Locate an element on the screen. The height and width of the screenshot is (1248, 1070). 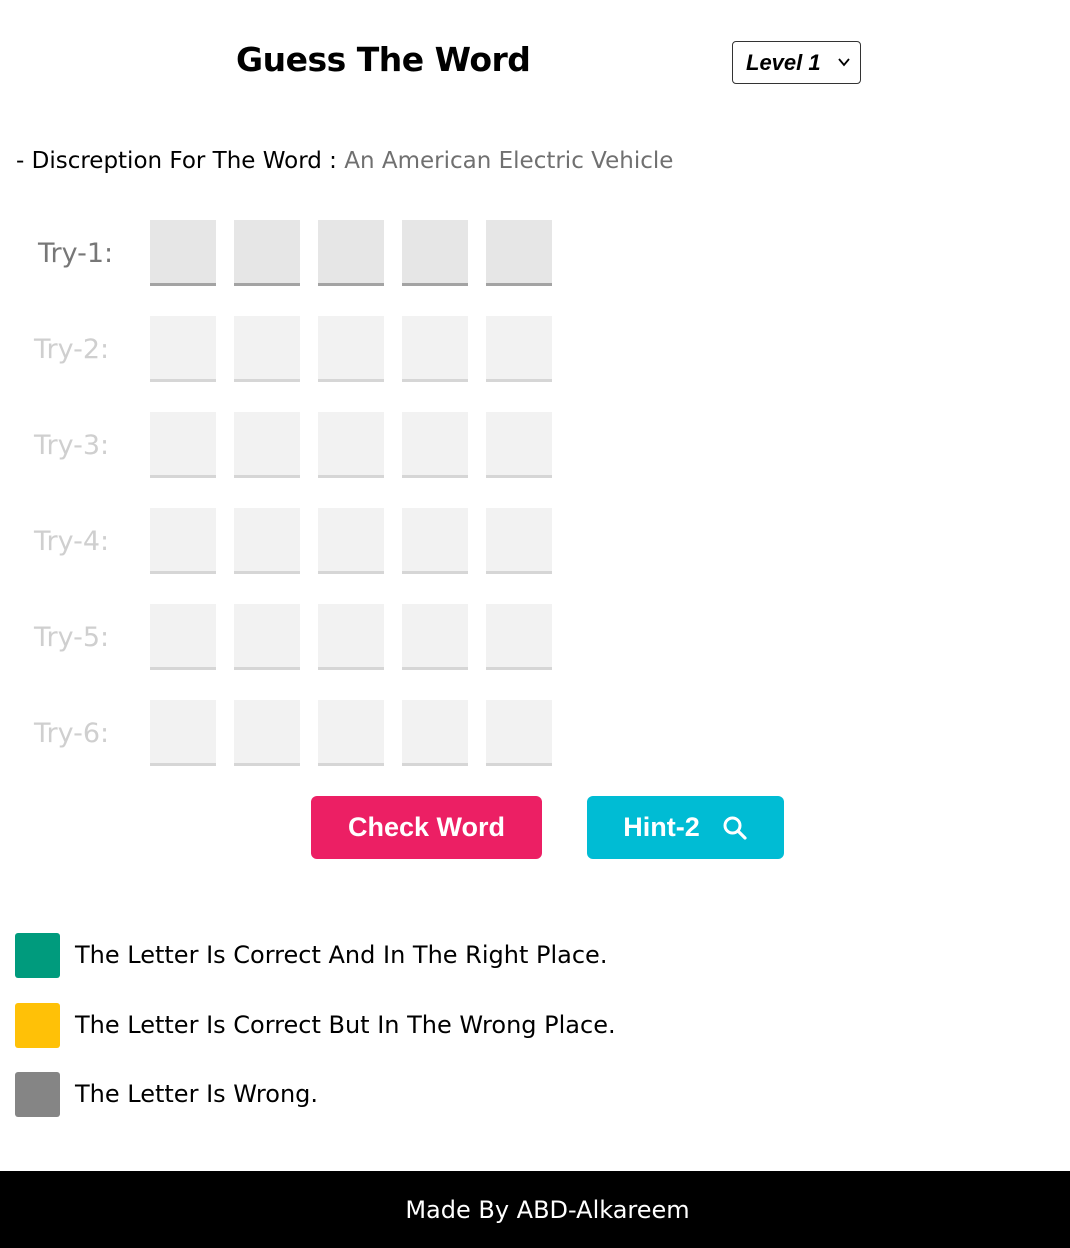
legend-item: The Letter Is Wrong. is located at coordinates (365, 1094).